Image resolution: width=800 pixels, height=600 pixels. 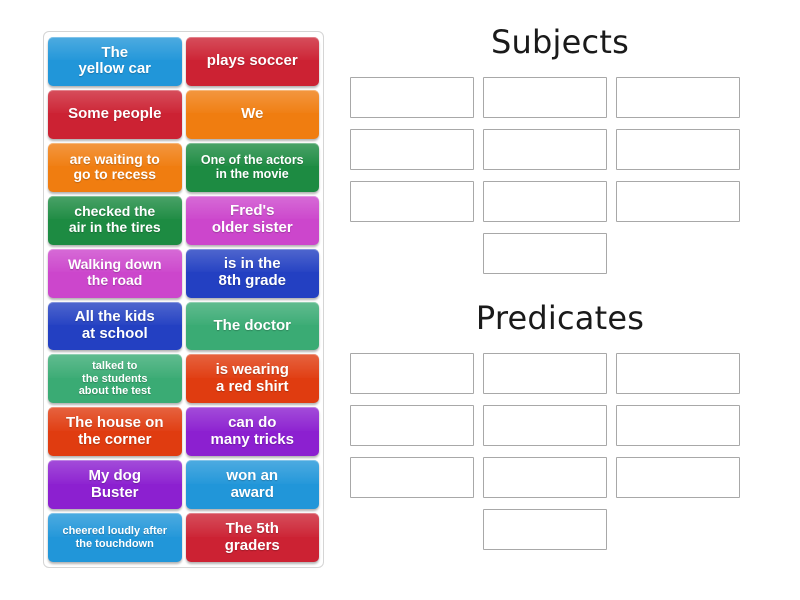 I want to click on word-tile-label: We, so click(x=252, y=113).